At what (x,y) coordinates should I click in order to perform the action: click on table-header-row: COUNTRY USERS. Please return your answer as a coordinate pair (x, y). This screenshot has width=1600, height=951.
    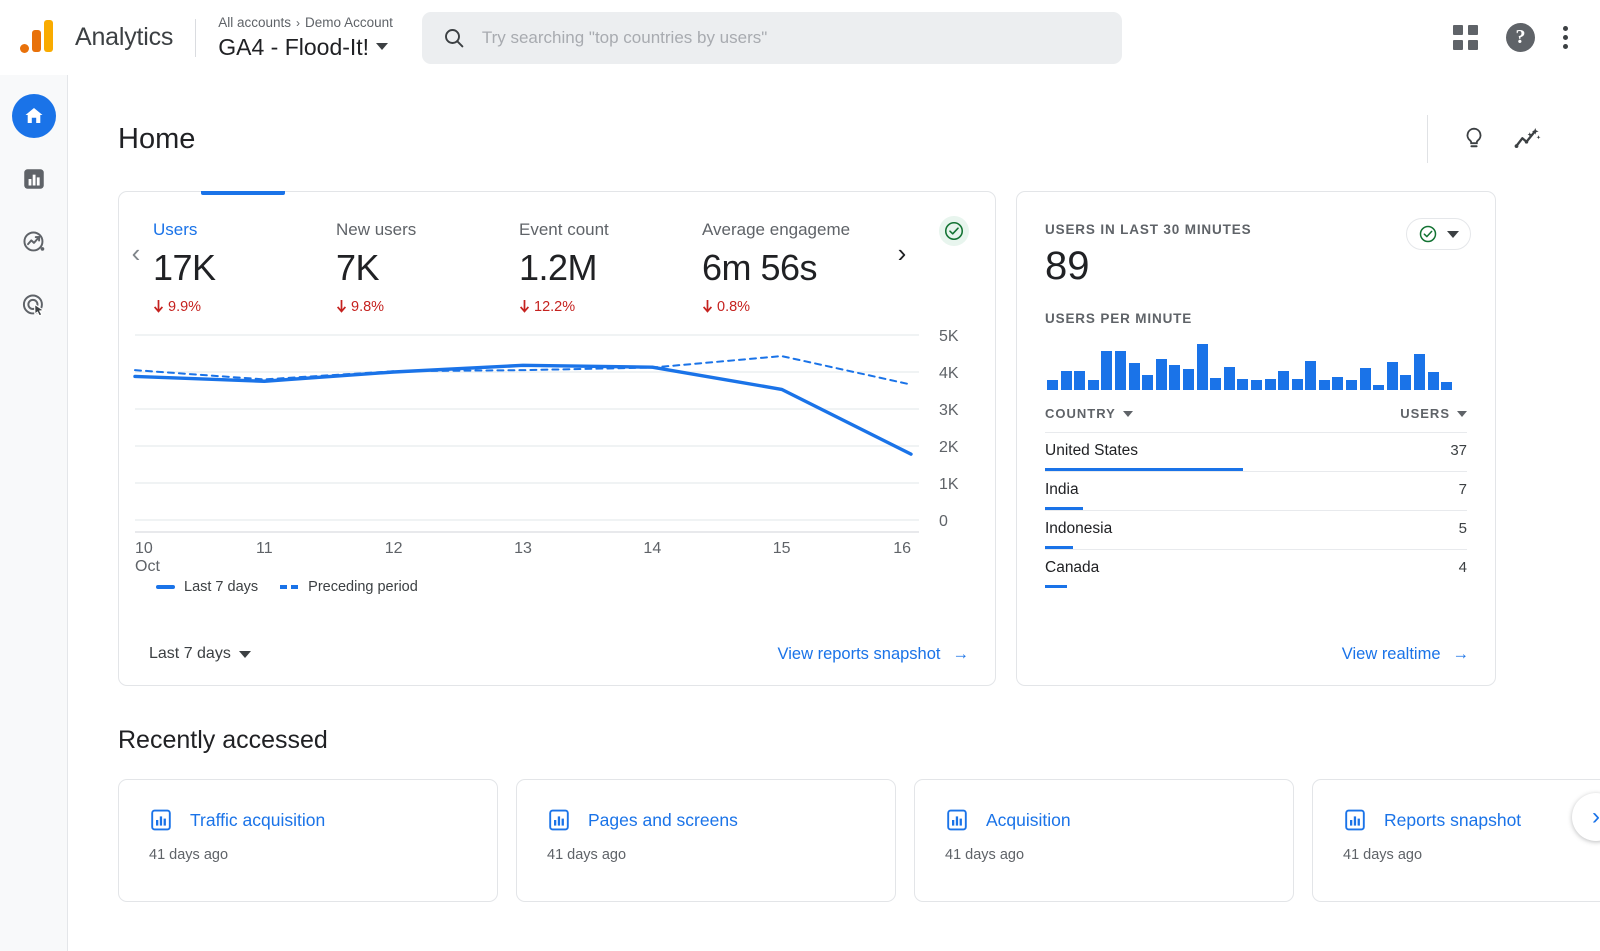
    Looking at the image, I should click on (1256, 419).